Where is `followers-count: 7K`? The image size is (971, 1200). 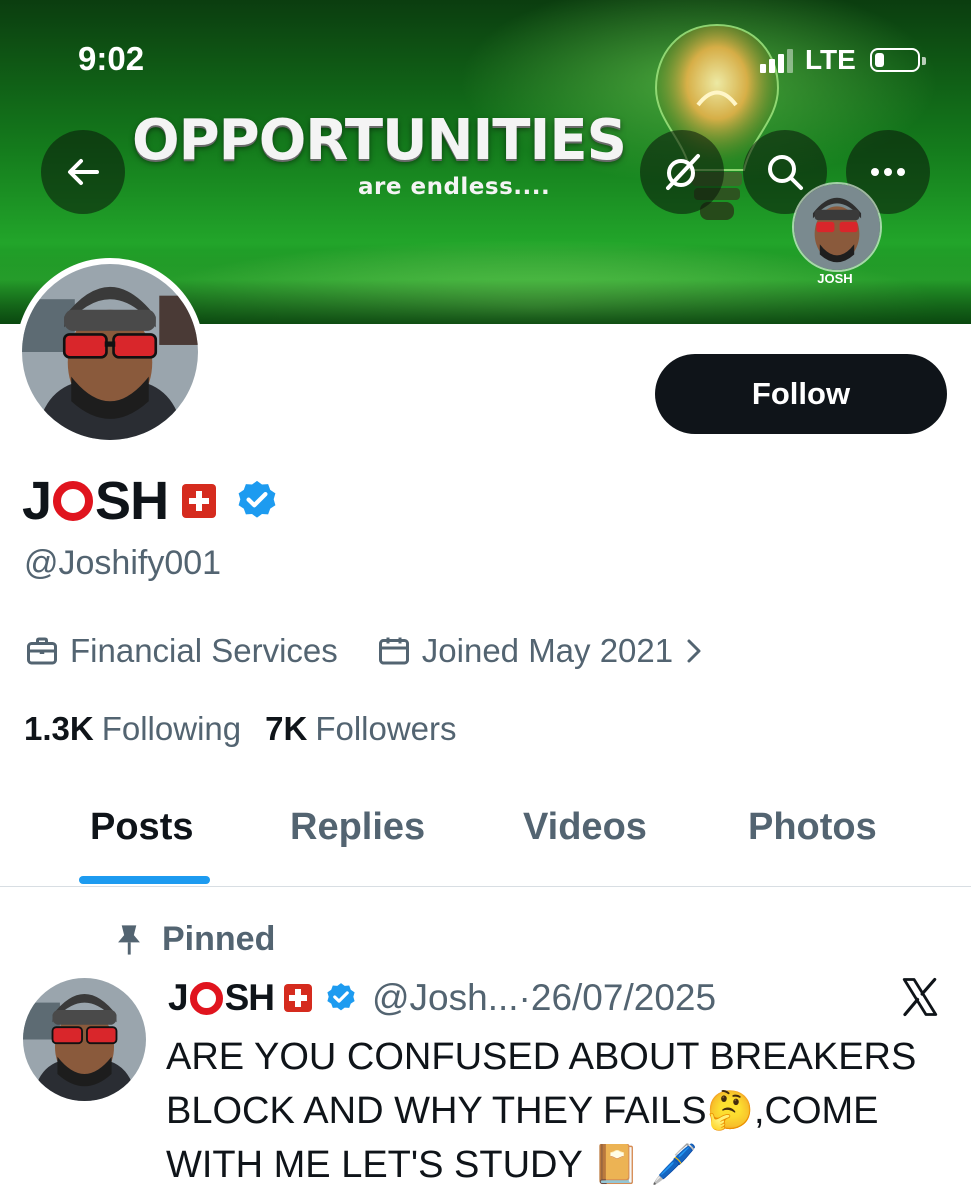 followers-count: 7K is located at coordinates (286, 729).